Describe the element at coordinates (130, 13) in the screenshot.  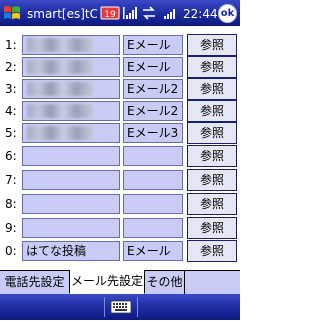
I see `signal-icon` at that location.